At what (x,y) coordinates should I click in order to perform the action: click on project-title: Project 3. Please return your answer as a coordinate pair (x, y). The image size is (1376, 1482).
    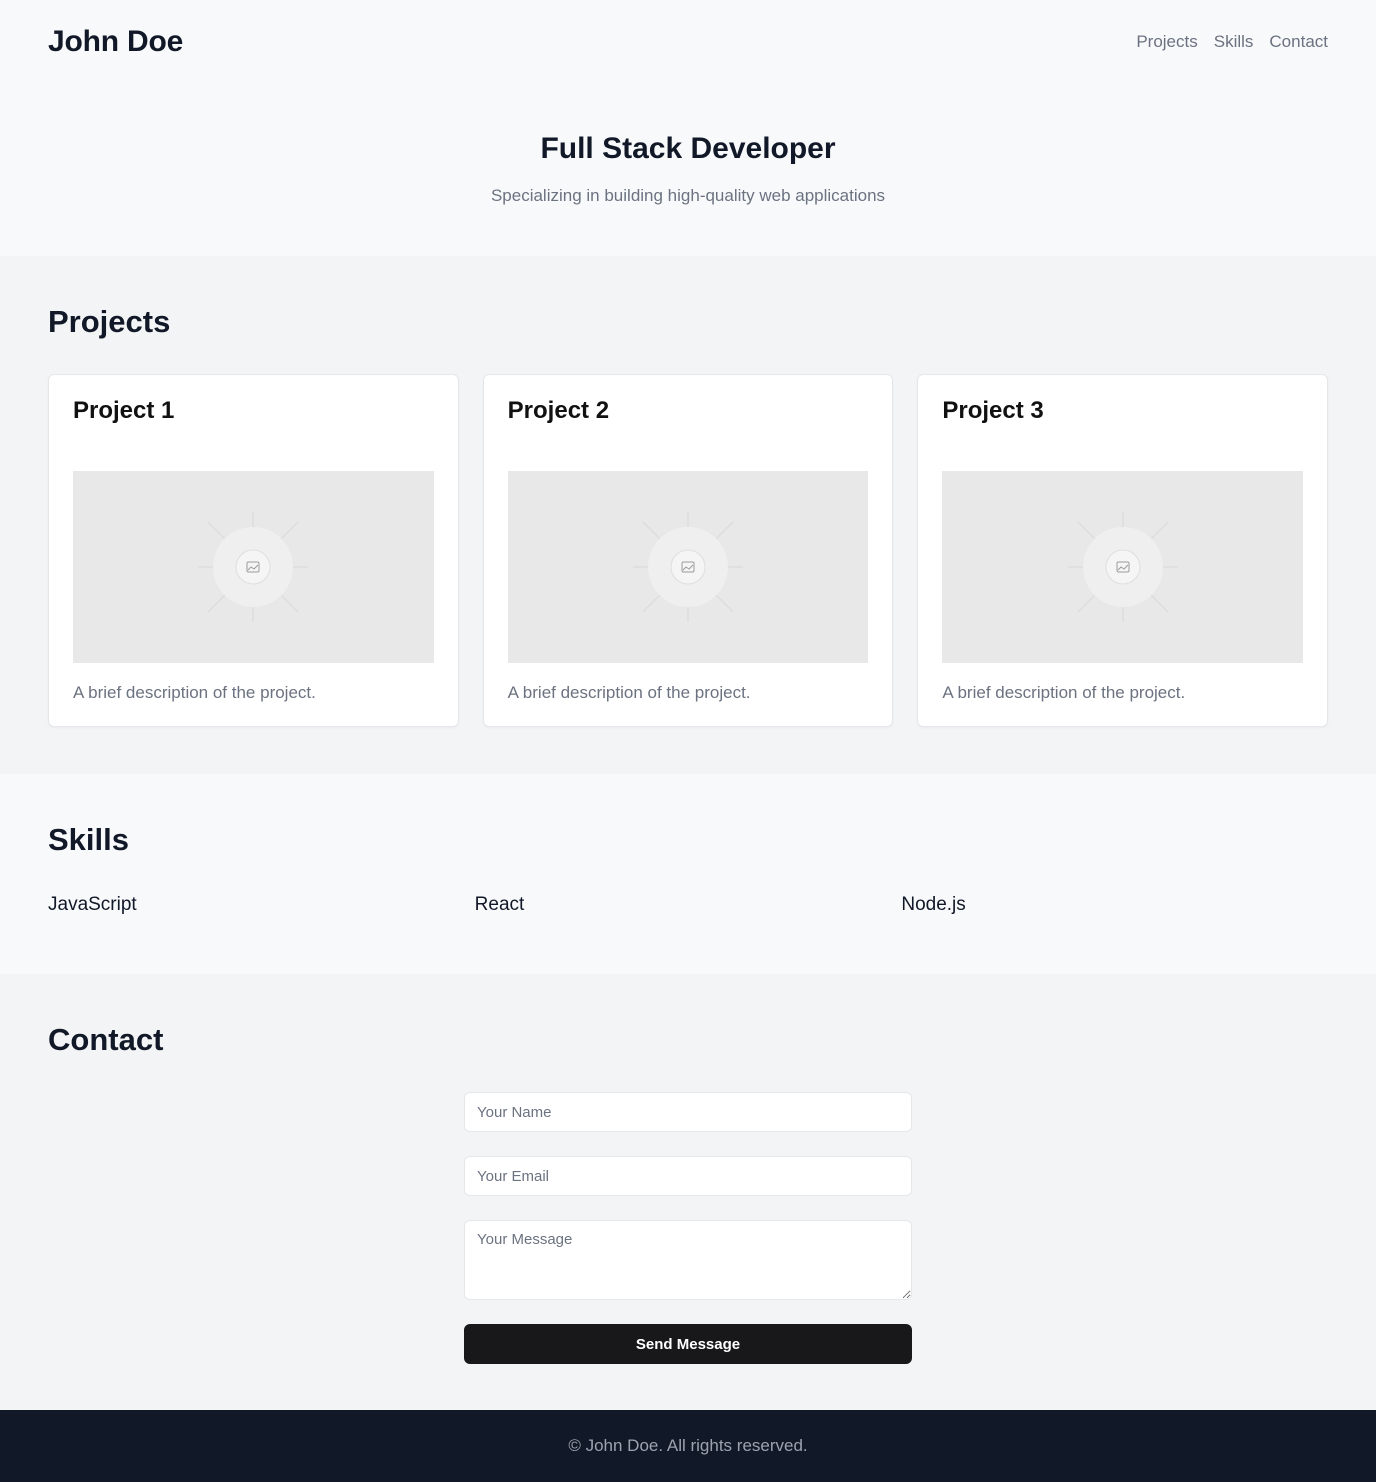
    Looking at the image, I should click on (993, 410).